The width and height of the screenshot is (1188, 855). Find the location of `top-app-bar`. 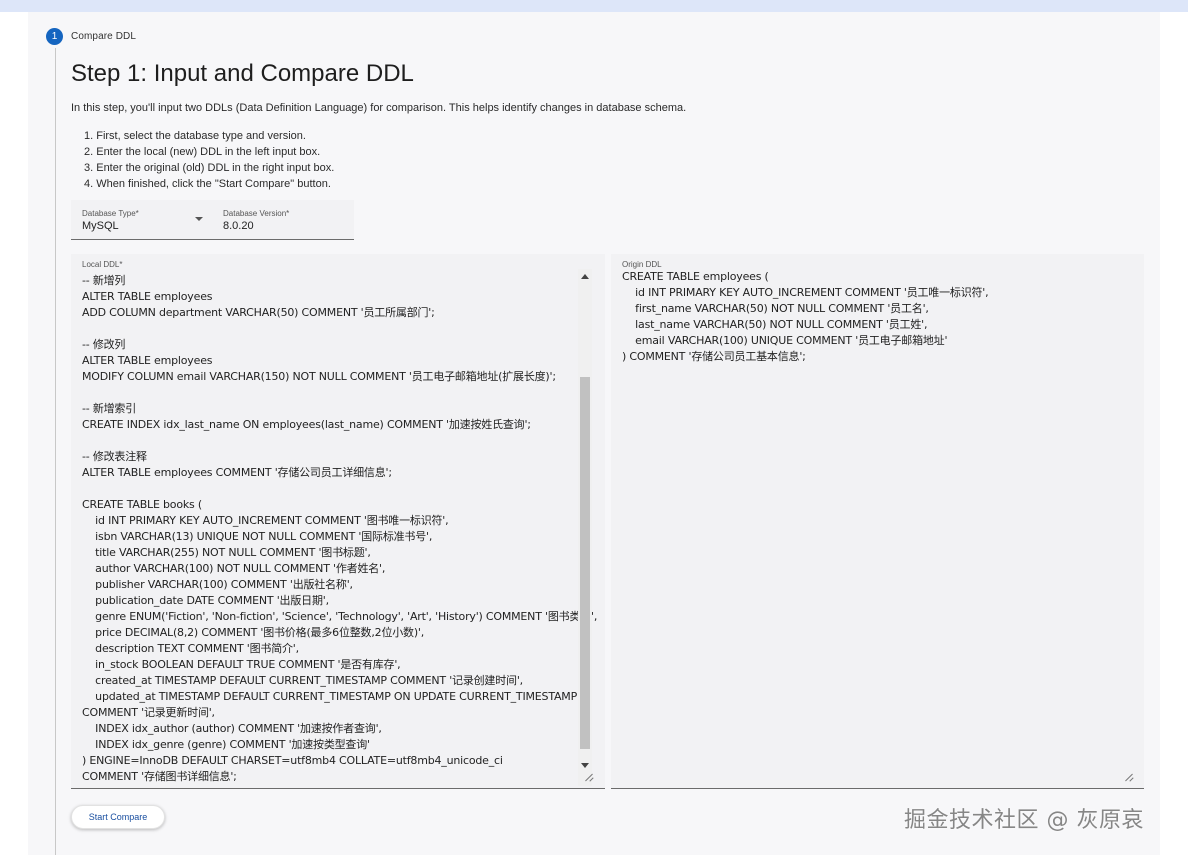

top-app-bar is located at coordinates (594, 6).